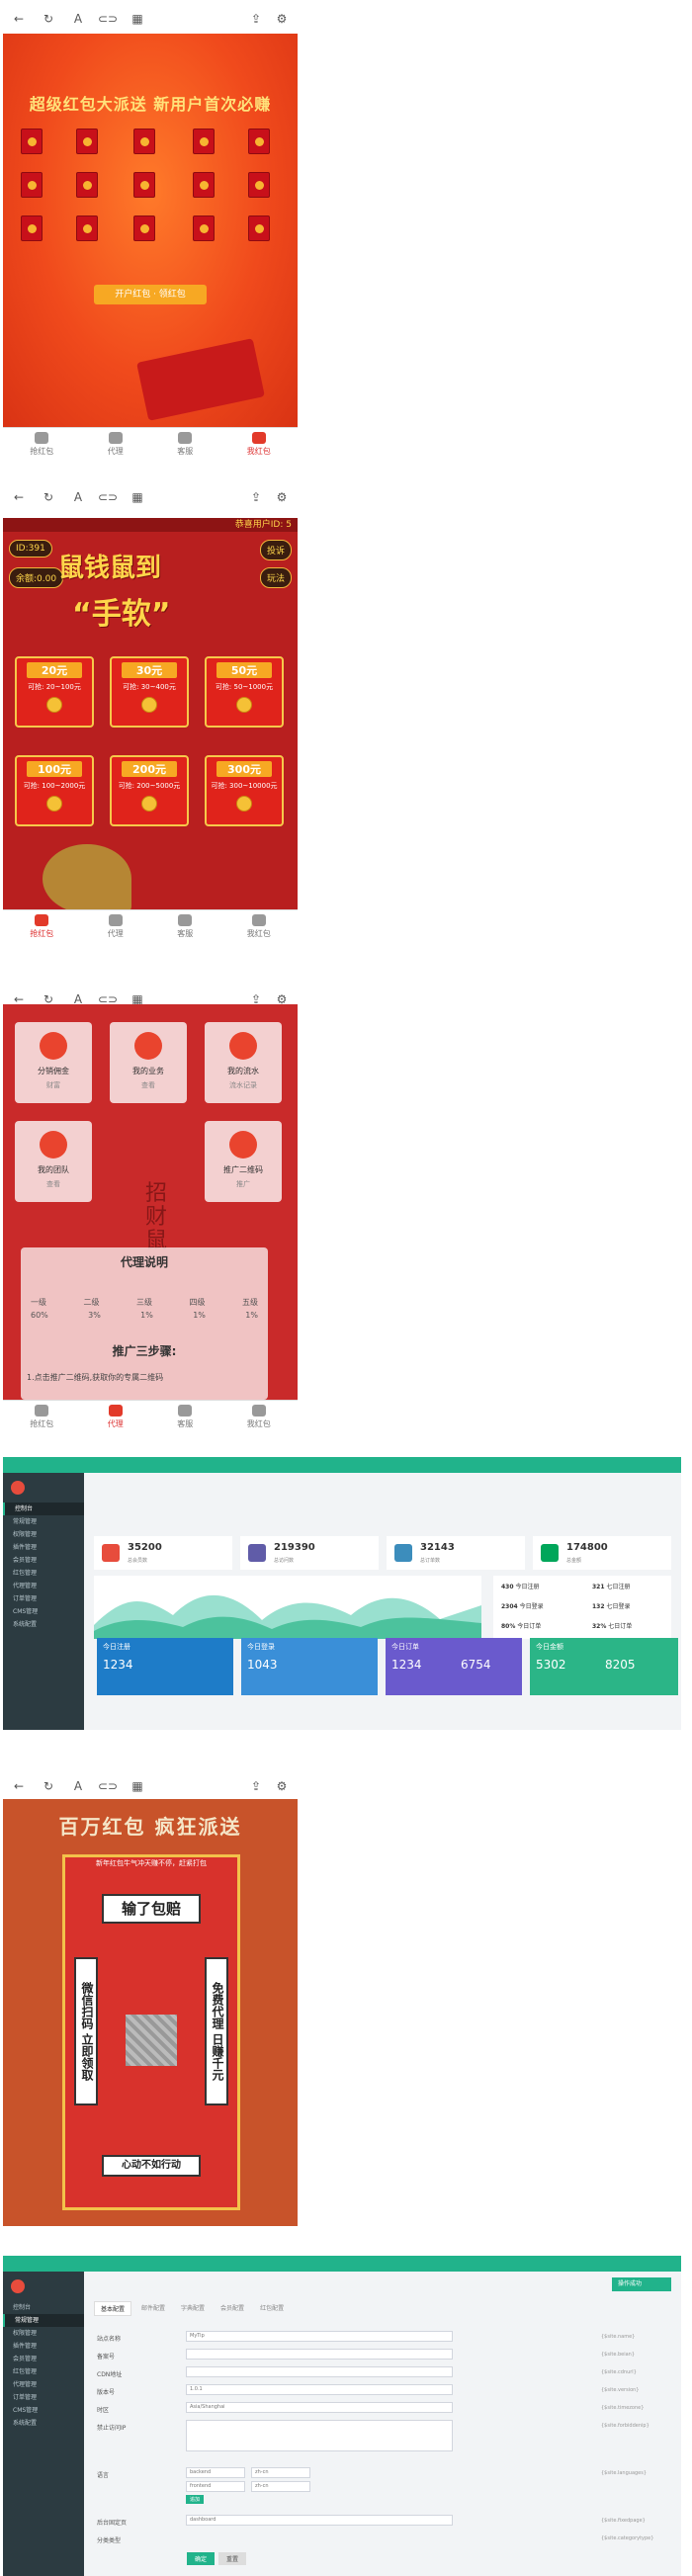  What do you see at coordinates (233, 2558) in the screenshot?
I see `reset-button: 重置` at bounding box center [233, 2558].